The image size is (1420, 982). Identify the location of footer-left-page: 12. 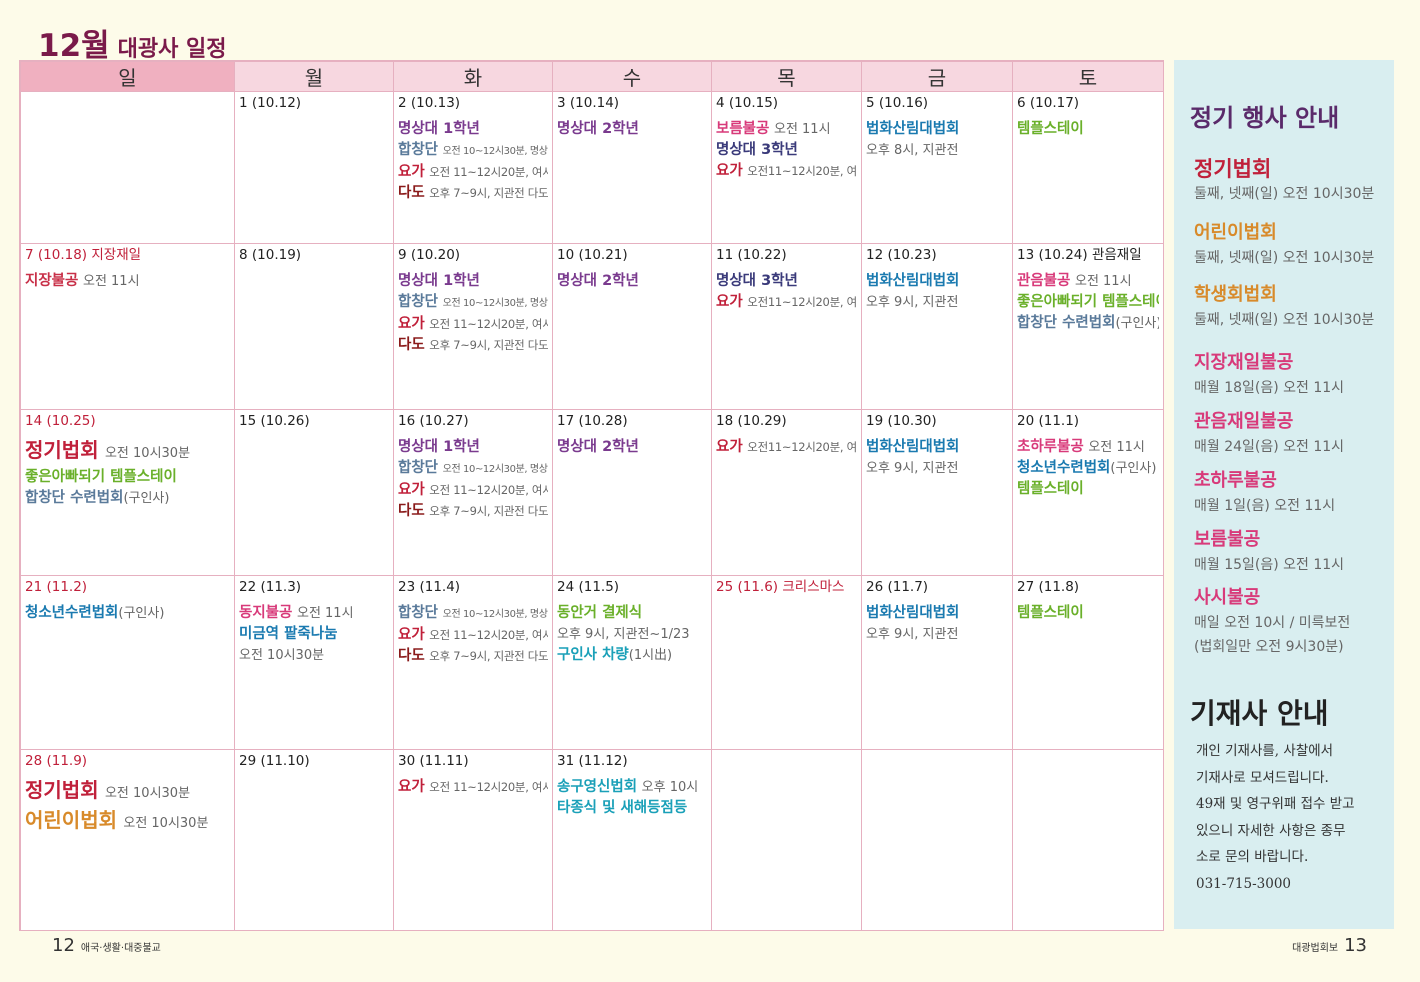
(63, 945).